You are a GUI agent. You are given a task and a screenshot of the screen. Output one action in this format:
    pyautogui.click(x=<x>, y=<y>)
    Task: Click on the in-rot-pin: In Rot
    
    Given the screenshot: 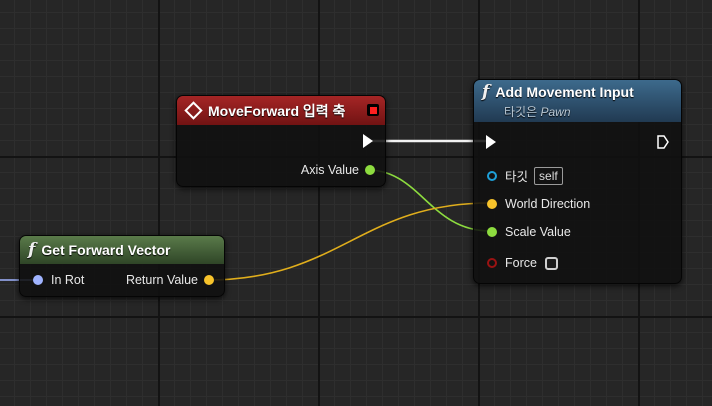 What is the action you would take?
    pyautogui.click(x=58, y=280)
    